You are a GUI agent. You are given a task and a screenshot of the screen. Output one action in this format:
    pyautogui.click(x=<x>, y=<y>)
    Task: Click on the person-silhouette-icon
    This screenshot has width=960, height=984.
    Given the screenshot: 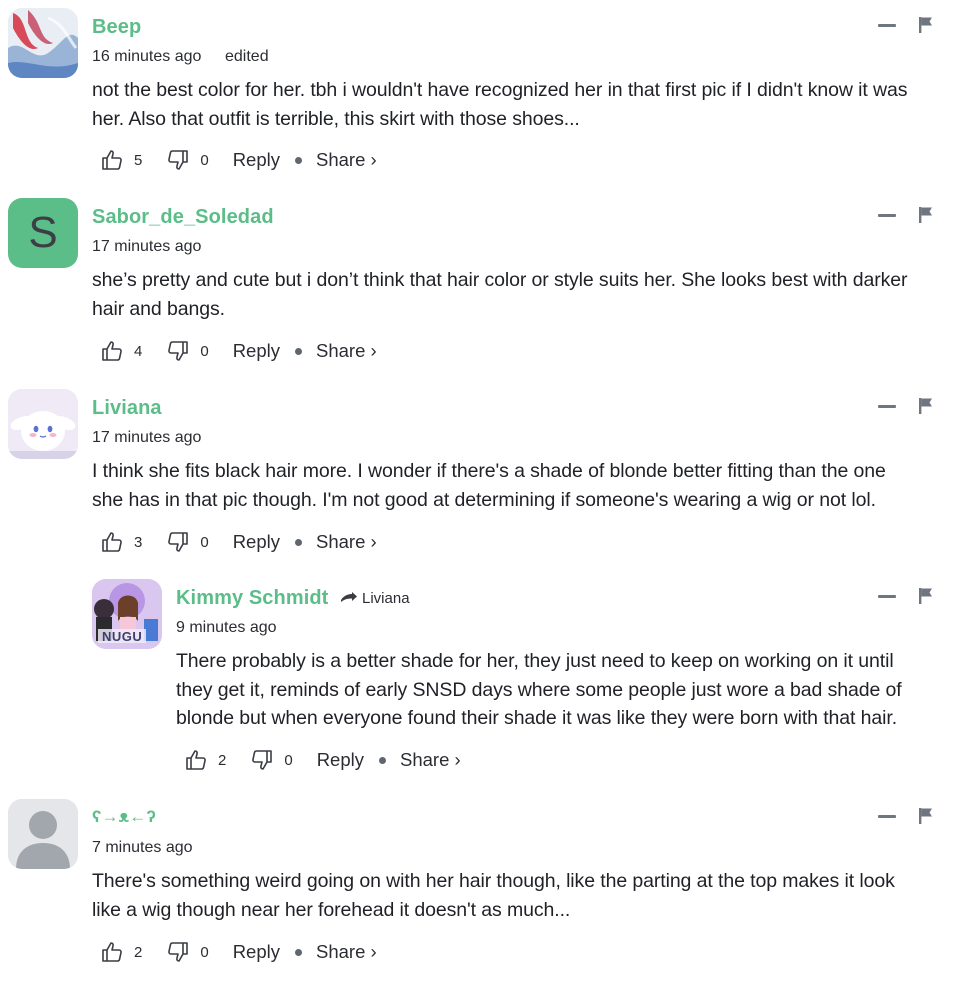 What is the action you would take?
    pyautogui.click(x=43, y=834)
    